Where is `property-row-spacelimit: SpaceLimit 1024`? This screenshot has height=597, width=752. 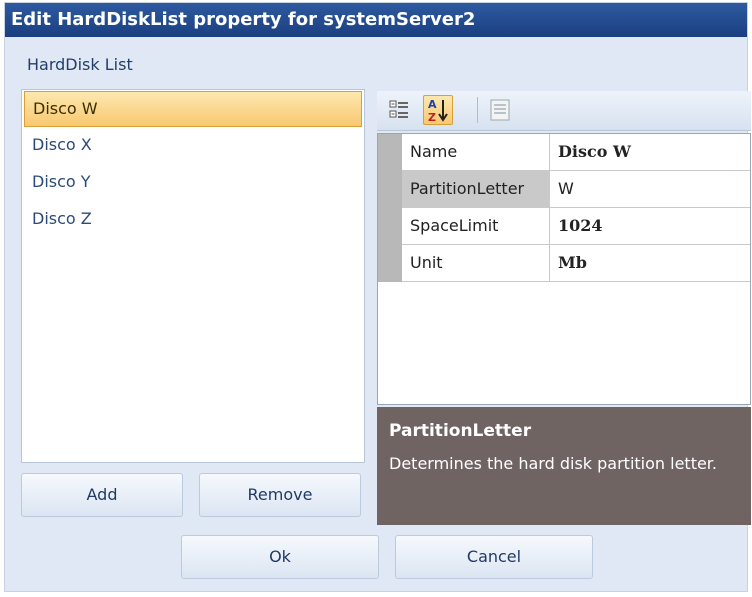
property-row-spacelimit: SpaceLimit 1024 is located at coordinates (576, 226).